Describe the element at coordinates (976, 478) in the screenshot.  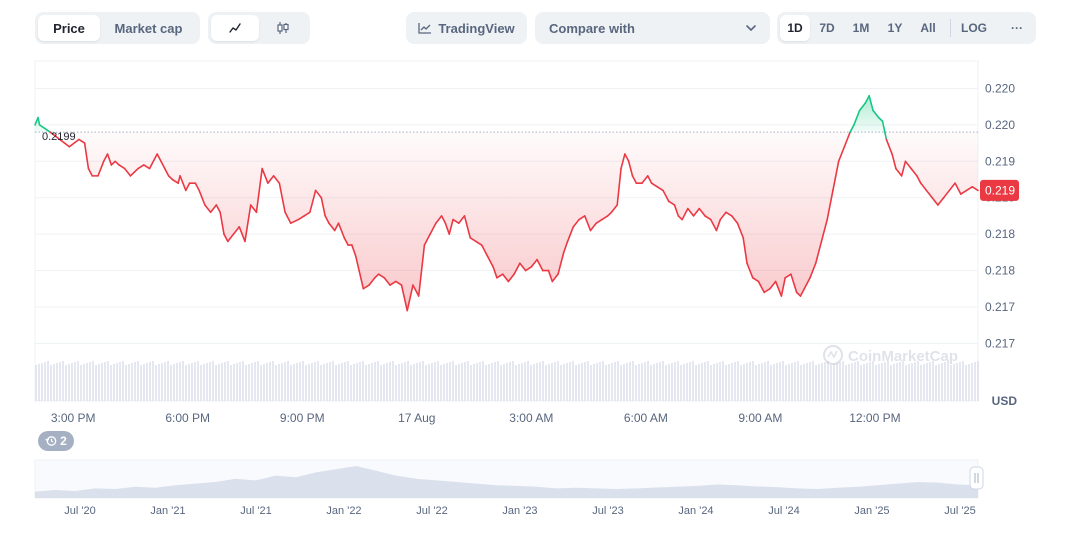
I see `navigator-handle` at that location.